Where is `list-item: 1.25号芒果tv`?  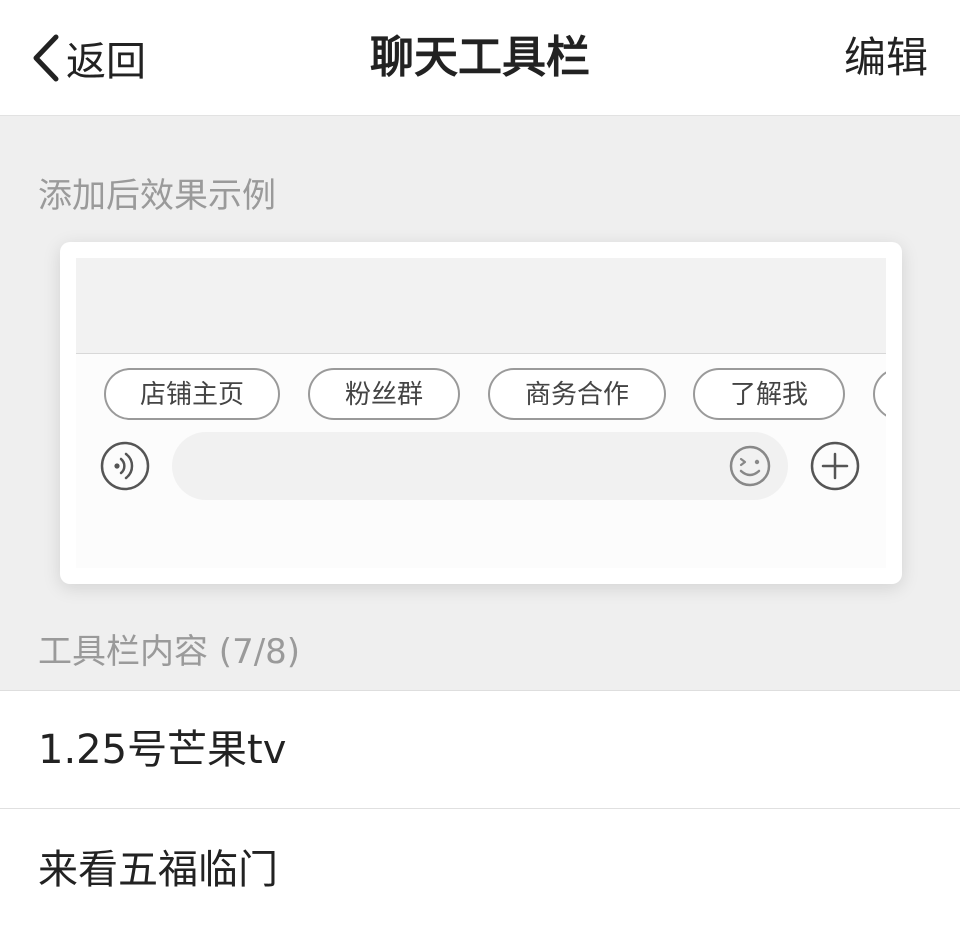
list-item: 1.25号芒果tv is located at coordinates (480, 750).